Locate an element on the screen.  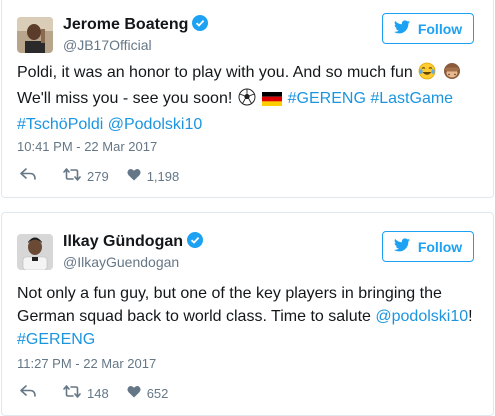
like-button: 652 is located at coordinates (148, 393).